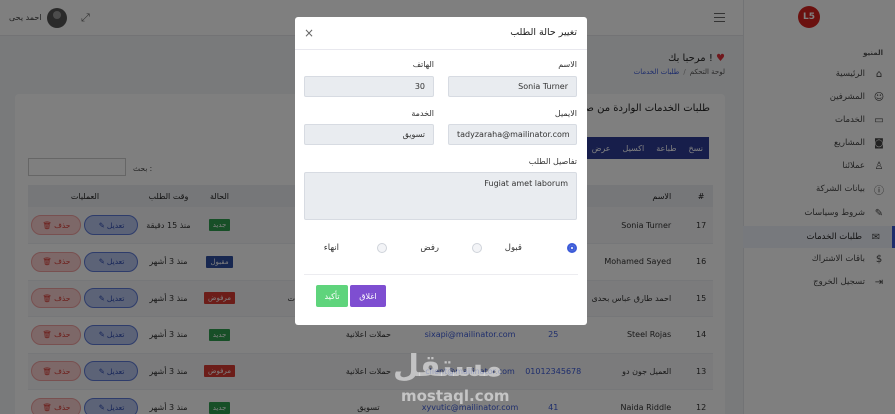  I want to click on details-textarea: Fugiat amet laborum, so click(440, 196).